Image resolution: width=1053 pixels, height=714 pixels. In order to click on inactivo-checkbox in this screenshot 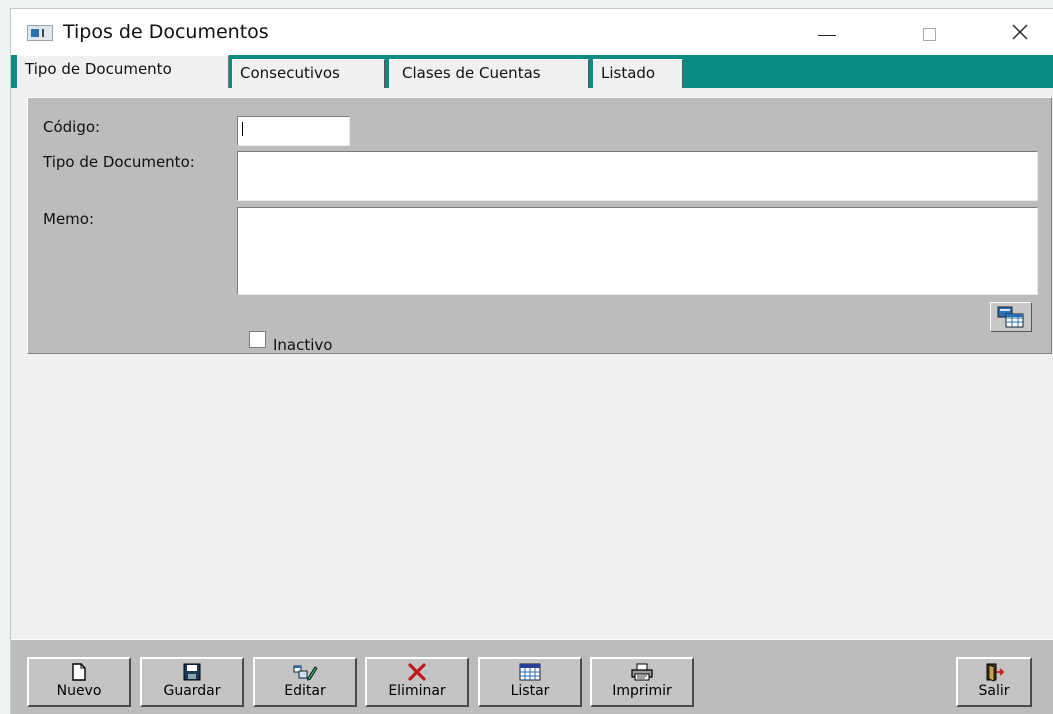, I will do `click(257, 339)`.